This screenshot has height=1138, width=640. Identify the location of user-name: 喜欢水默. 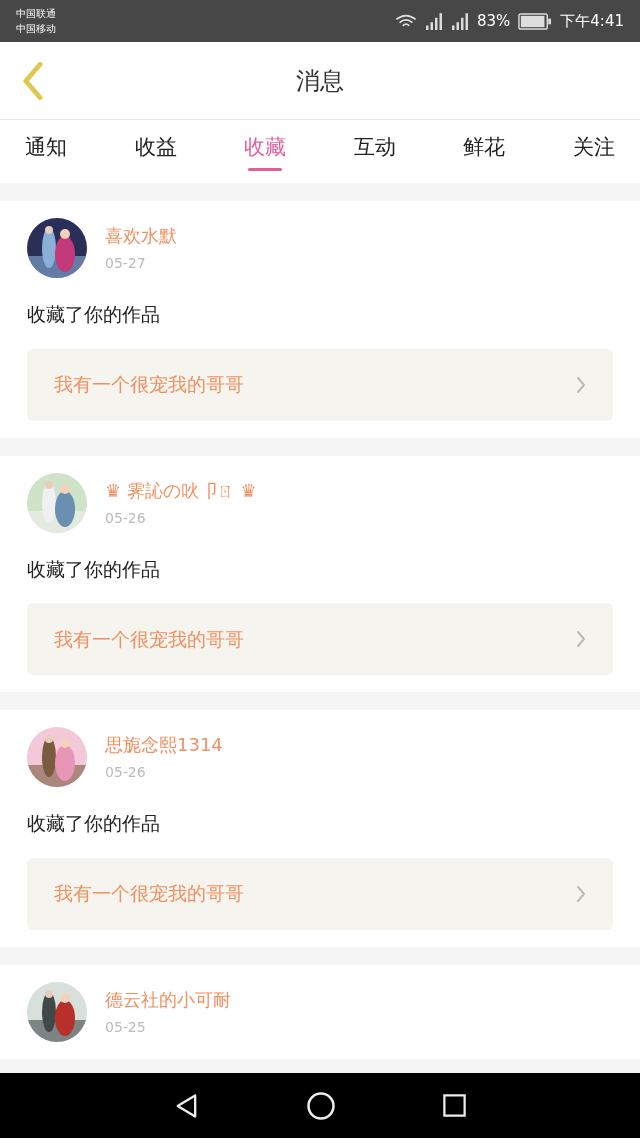
(141, 235).